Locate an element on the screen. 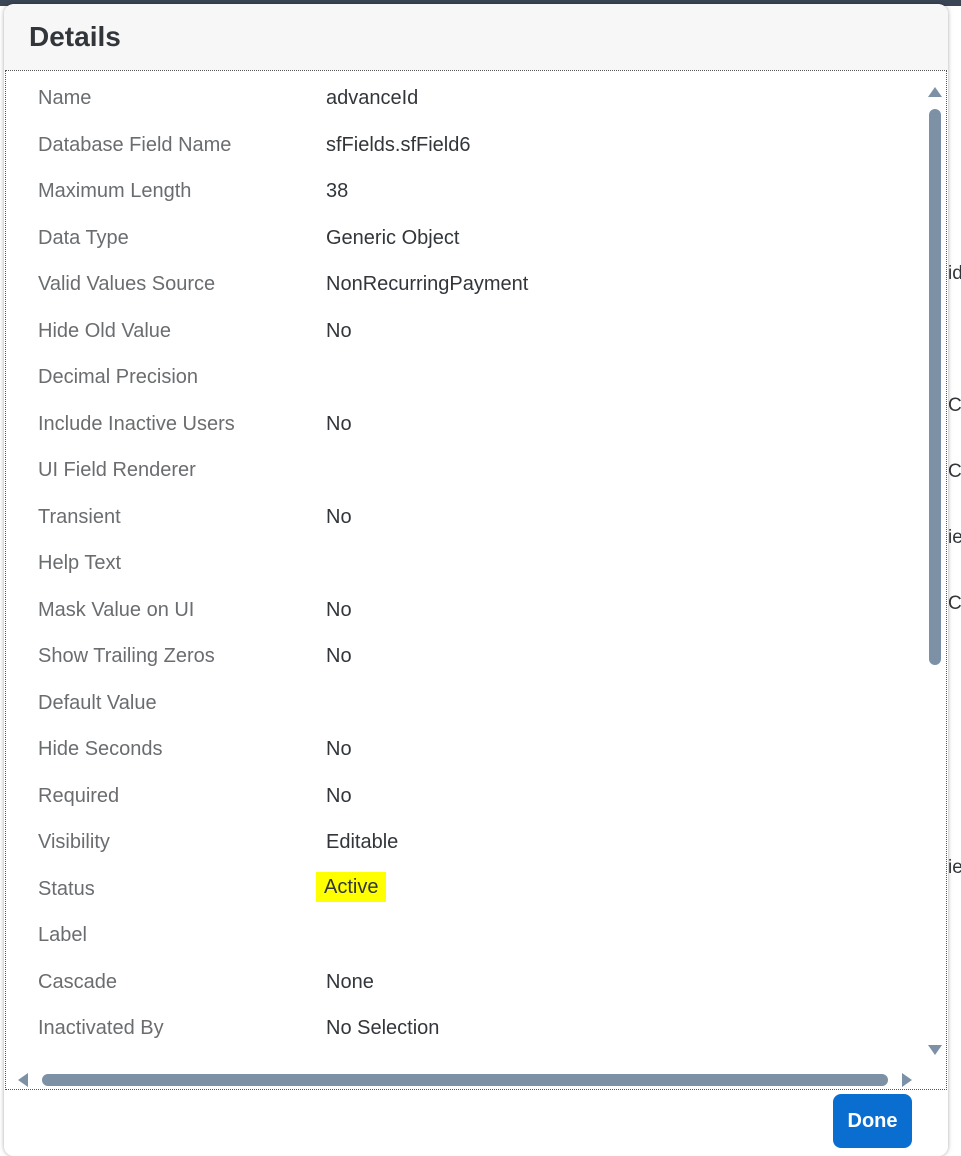 Image resolution: width=961 pixels, height=1156 pixels. field-row: Database Field Name sfFields.sfField6 is located at coordinates (463, 145).